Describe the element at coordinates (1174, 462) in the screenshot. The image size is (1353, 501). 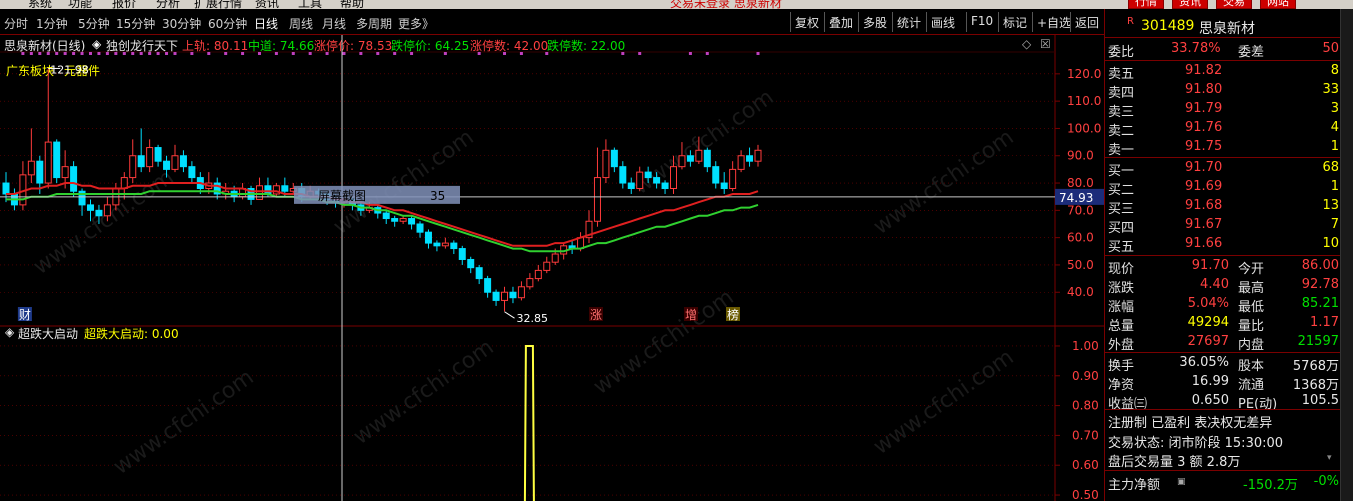
I see `after-hours-volume: 盘后交易量 3 额 2.8万` at that location.